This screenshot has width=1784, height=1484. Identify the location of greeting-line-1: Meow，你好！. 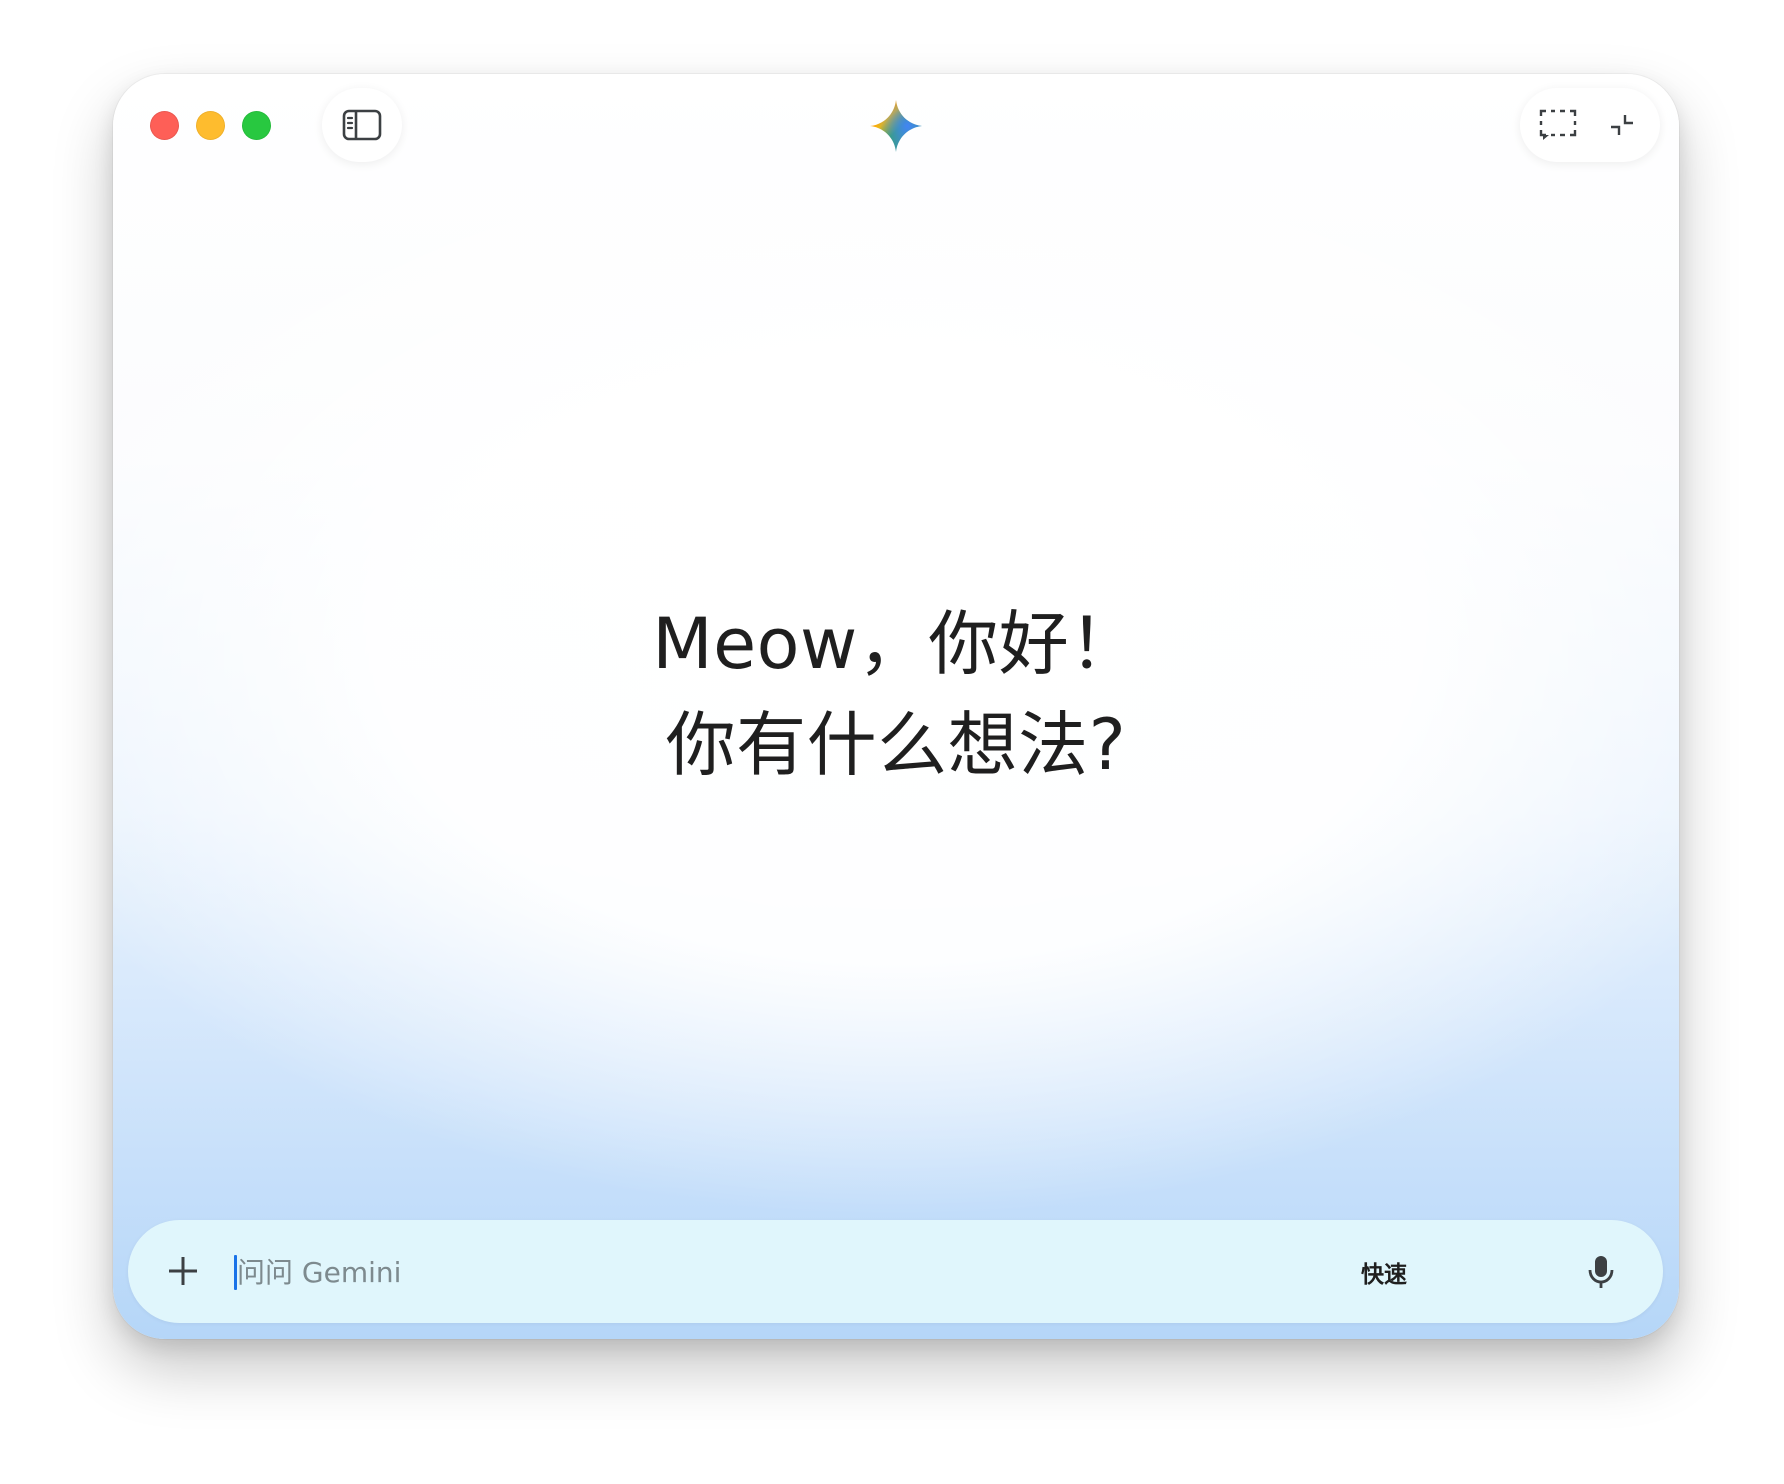
(896, 644).